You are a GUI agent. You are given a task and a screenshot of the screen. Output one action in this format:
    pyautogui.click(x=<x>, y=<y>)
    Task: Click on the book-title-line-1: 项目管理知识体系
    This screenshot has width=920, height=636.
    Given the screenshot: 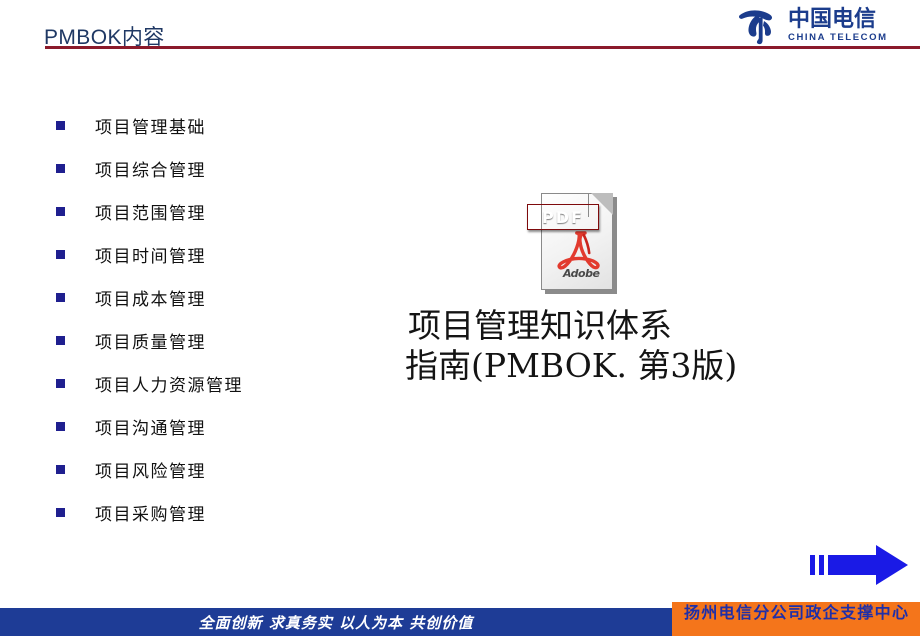 What is the action you would take?
    pyautogui.click(x=540, y=325)
    